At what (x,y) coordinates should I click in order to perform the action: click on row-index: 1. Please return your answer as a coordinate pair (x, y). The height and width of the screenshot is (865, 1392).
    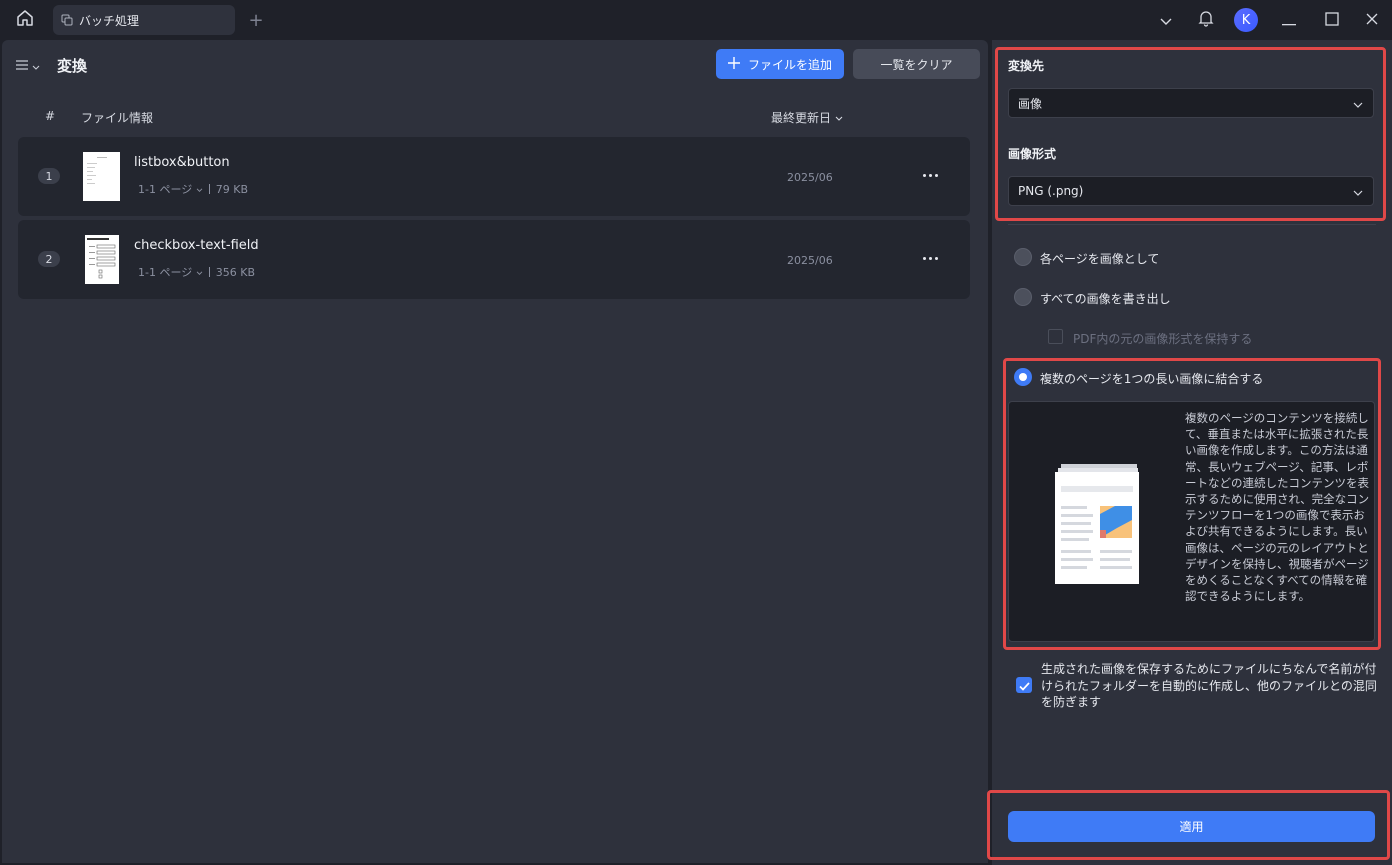
    Looking at the image, I should click on (49, 176).